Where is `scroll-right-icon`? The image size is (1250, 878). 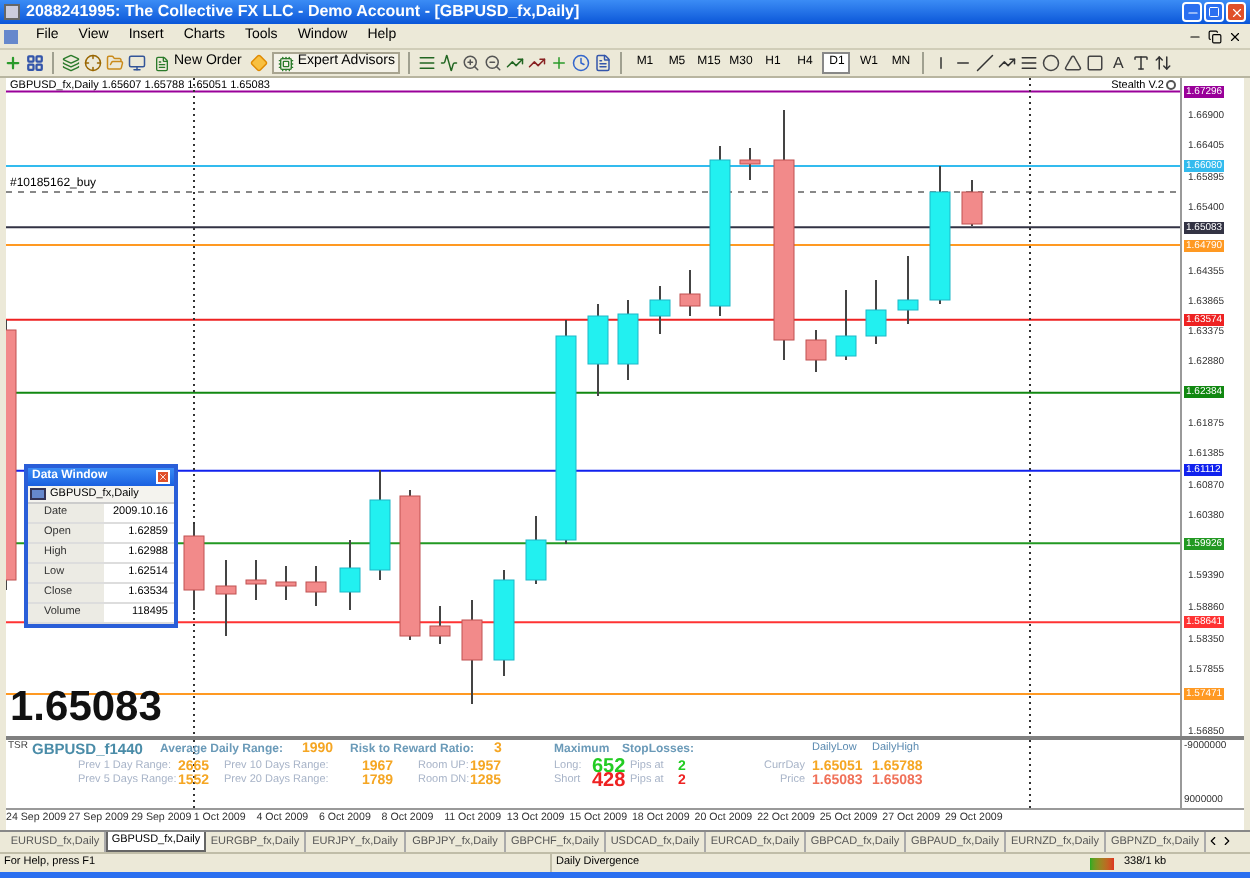 scroll-right-icon is located at coordinates (1227, 841).